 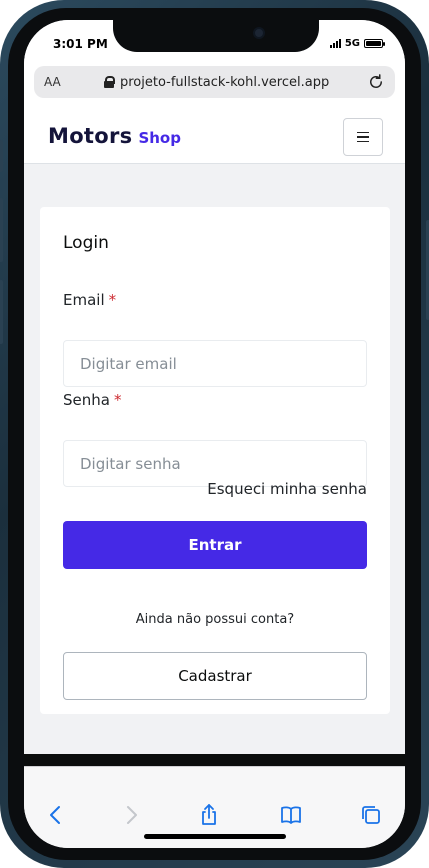 I want to click on camera-icon, so click(x=259, y=33).